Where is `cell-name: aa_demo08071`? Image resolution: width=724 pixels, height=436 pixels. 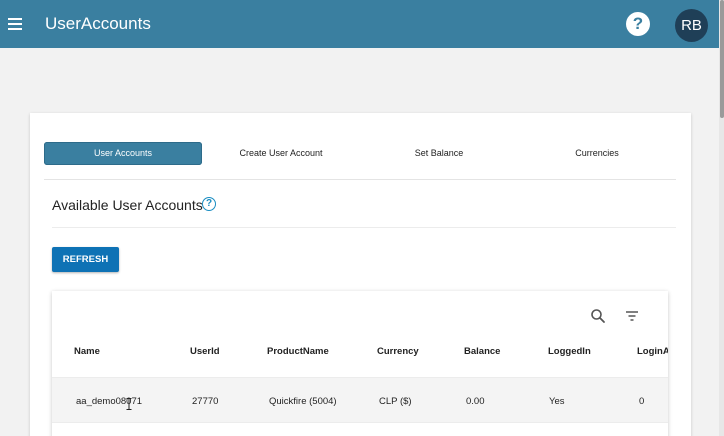 cell-name: aa_demo08071 is located at coordinates (109, 401).